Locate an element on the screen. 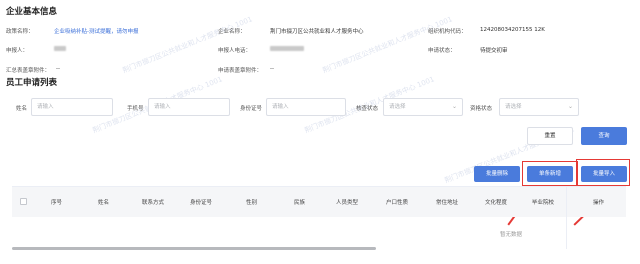  column-header-actions: 操作 is located at coordinates (599, 203).